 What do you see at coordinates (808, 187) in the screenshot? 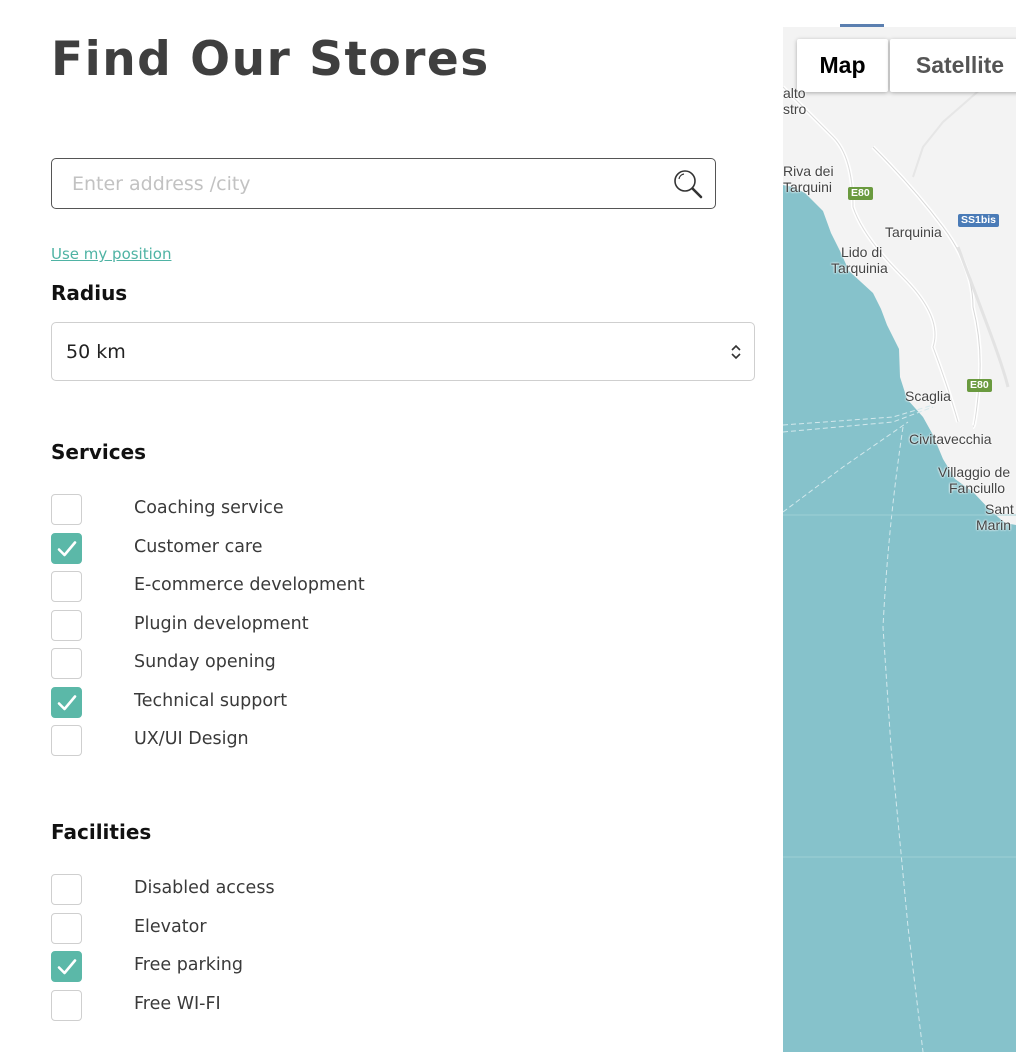
I see `map-label: Tarquini` at bounding box center [808, 187].